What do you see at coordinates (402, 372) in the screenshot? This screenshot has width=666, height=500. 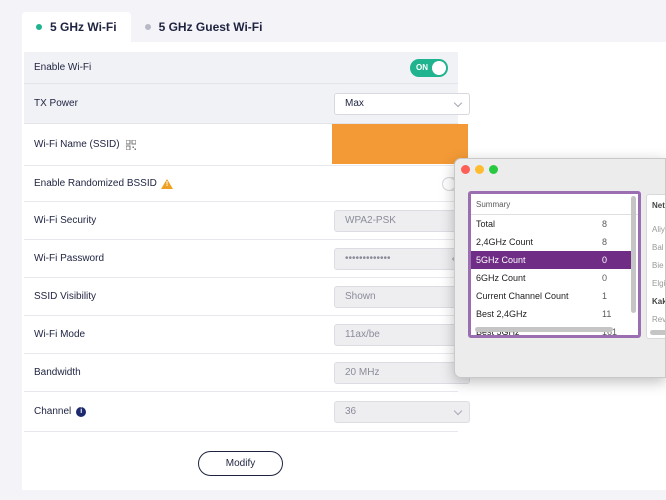 I see `bandwidth-select: 20 MHz` at bounding box center [402, 372].